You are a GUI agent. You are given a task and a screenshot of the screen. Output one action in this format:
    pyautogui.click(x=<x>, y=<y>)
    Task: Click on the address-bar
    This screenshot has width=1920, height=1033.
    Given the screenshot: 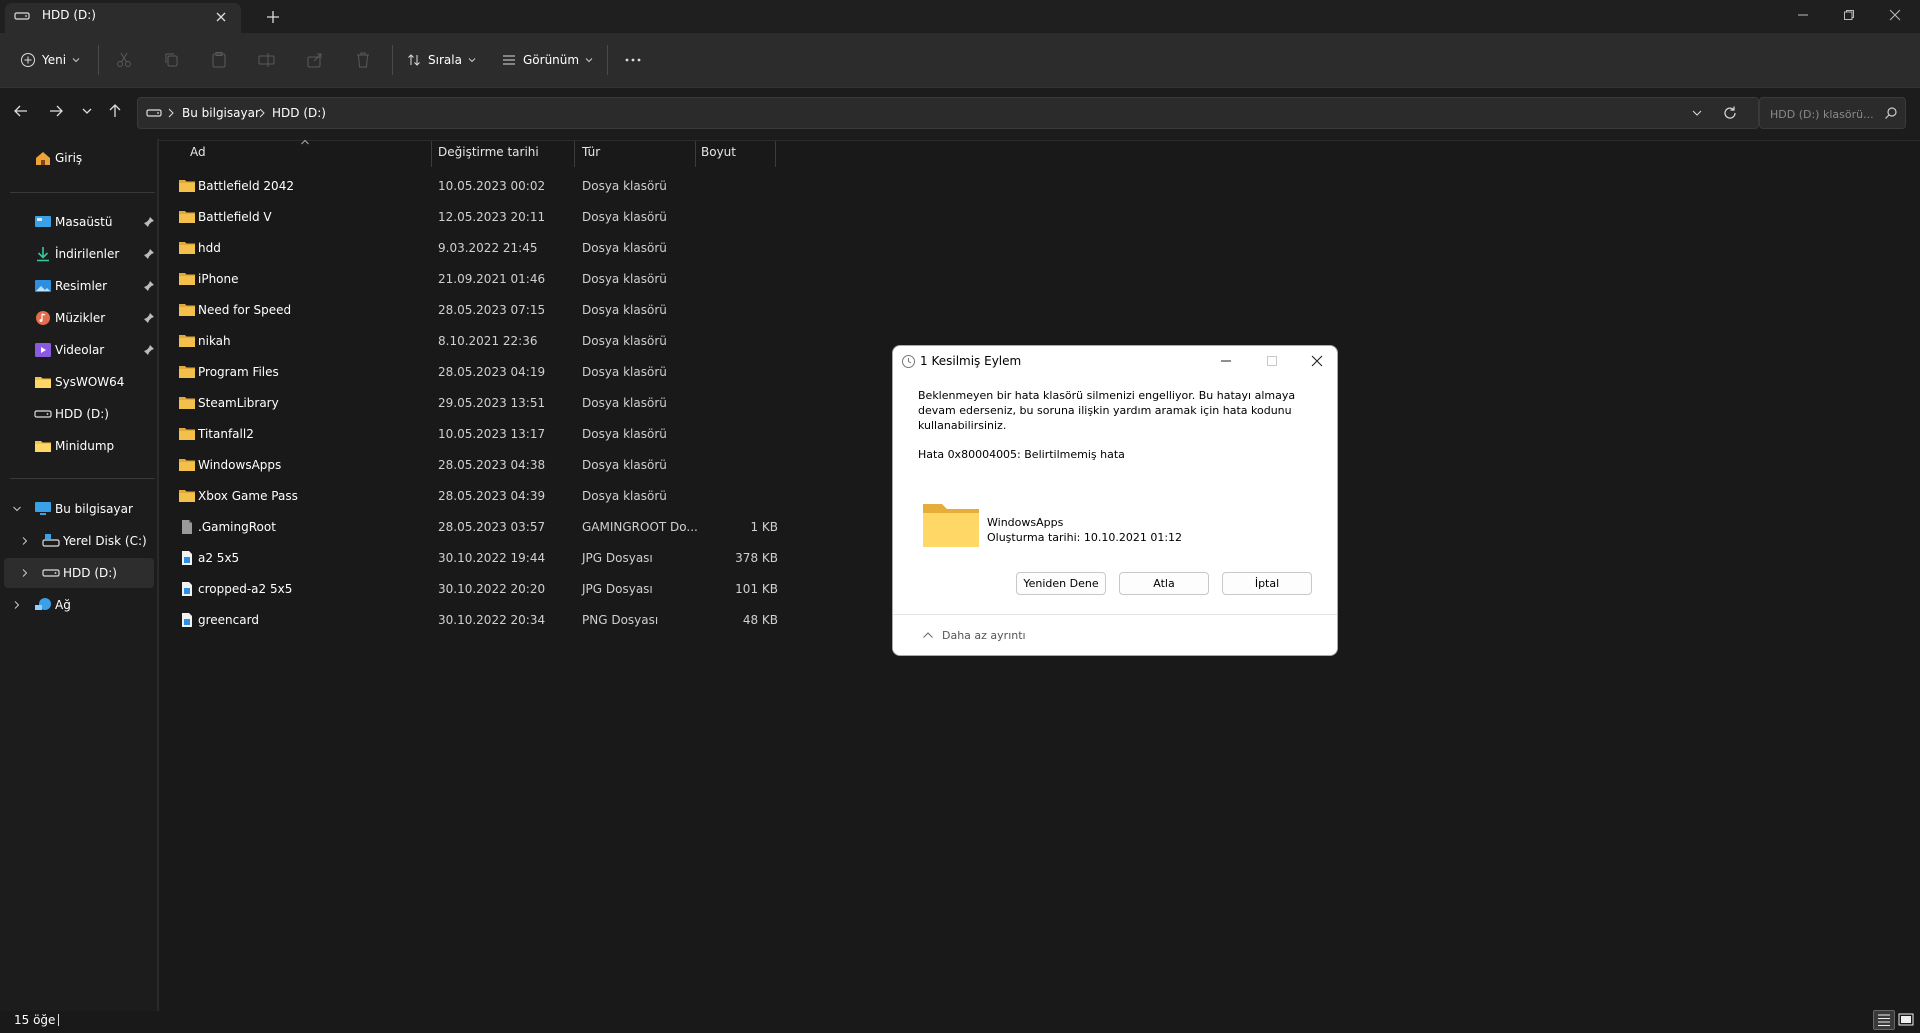 What is the action you would take?
    pyautogui.click(x=948, y=113)
    